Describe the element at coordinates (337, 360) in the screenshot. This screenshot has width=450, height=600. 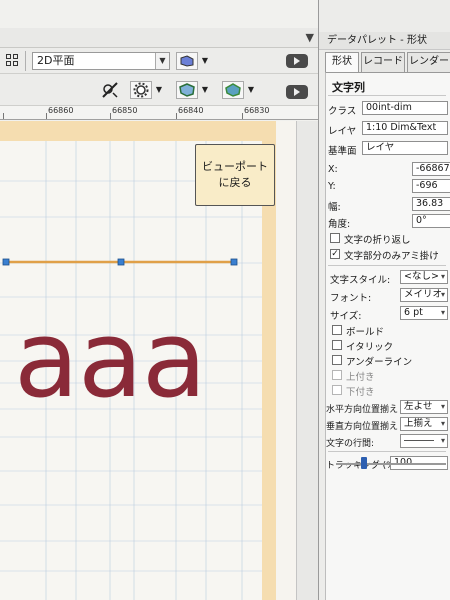
I see `underline-checkbox` at that location.